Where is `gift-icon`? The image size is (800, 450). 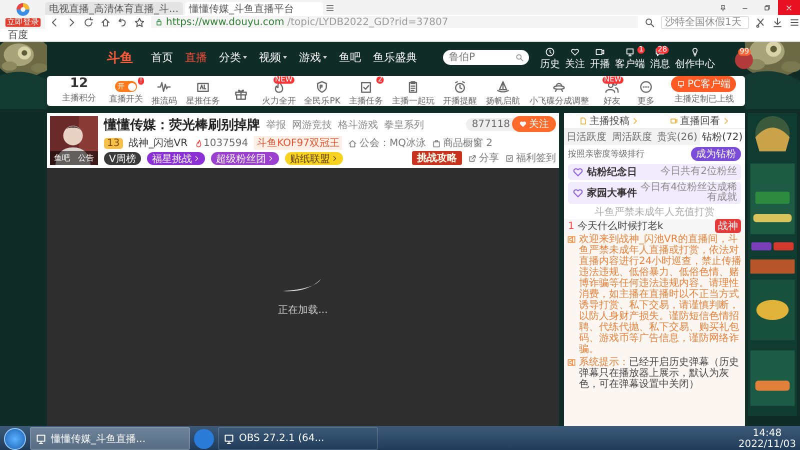
gift-icon is located at coordinates (241, 93).